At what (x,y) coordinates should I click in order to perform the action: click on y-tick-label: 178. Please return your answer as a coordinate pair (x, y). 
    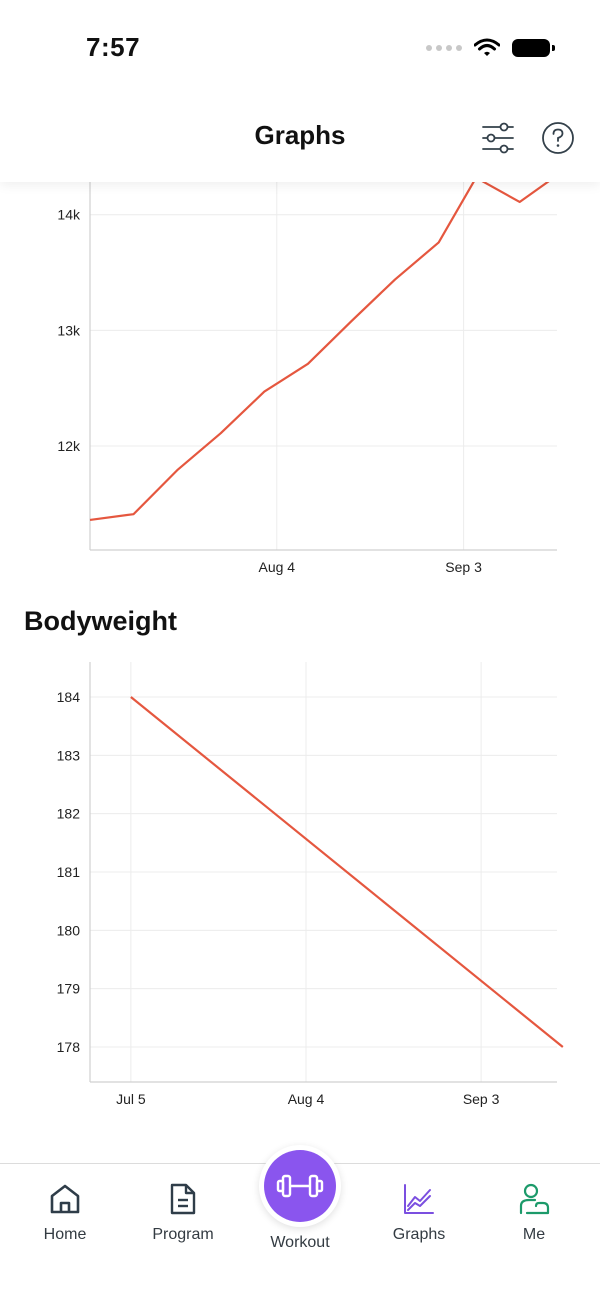
    Looking at the image, I should click on (69, 1047).